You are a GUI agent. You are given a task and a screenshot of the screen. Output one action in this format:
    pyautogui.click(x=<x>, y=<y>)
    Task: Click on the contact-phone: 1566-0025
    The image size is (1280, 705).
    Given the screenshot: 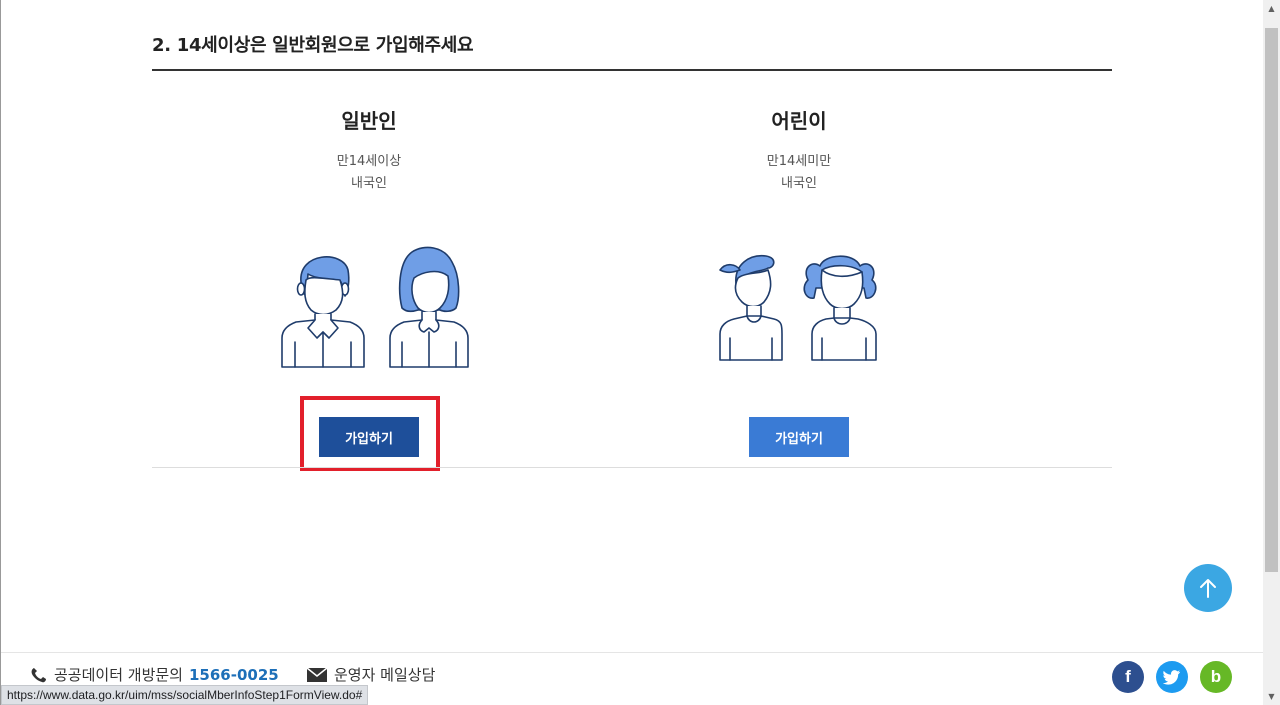 What is the action you would take?
    pyautogui.click(x=234, y=675)
    